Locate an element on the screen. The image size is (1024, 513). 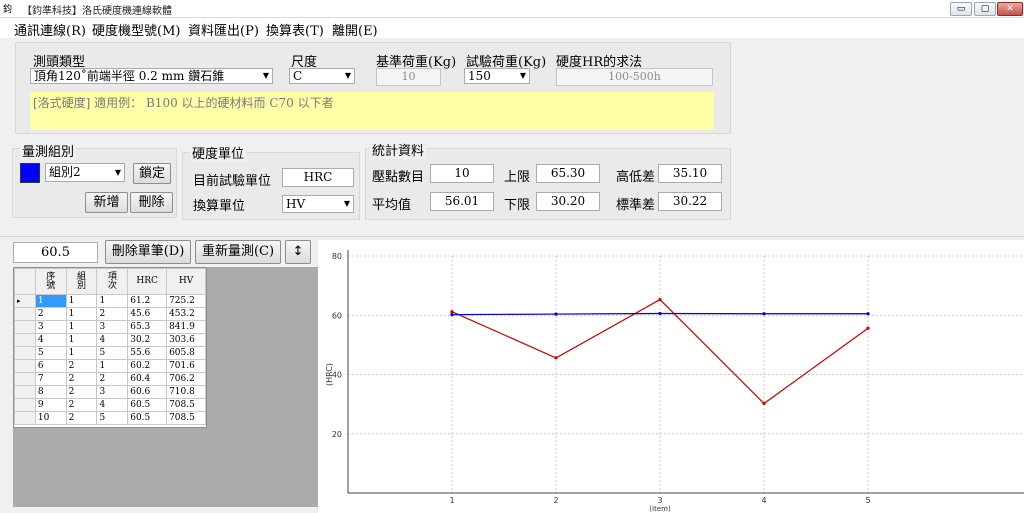
table-cell: 706.2 is located at coordinates (186, 379).